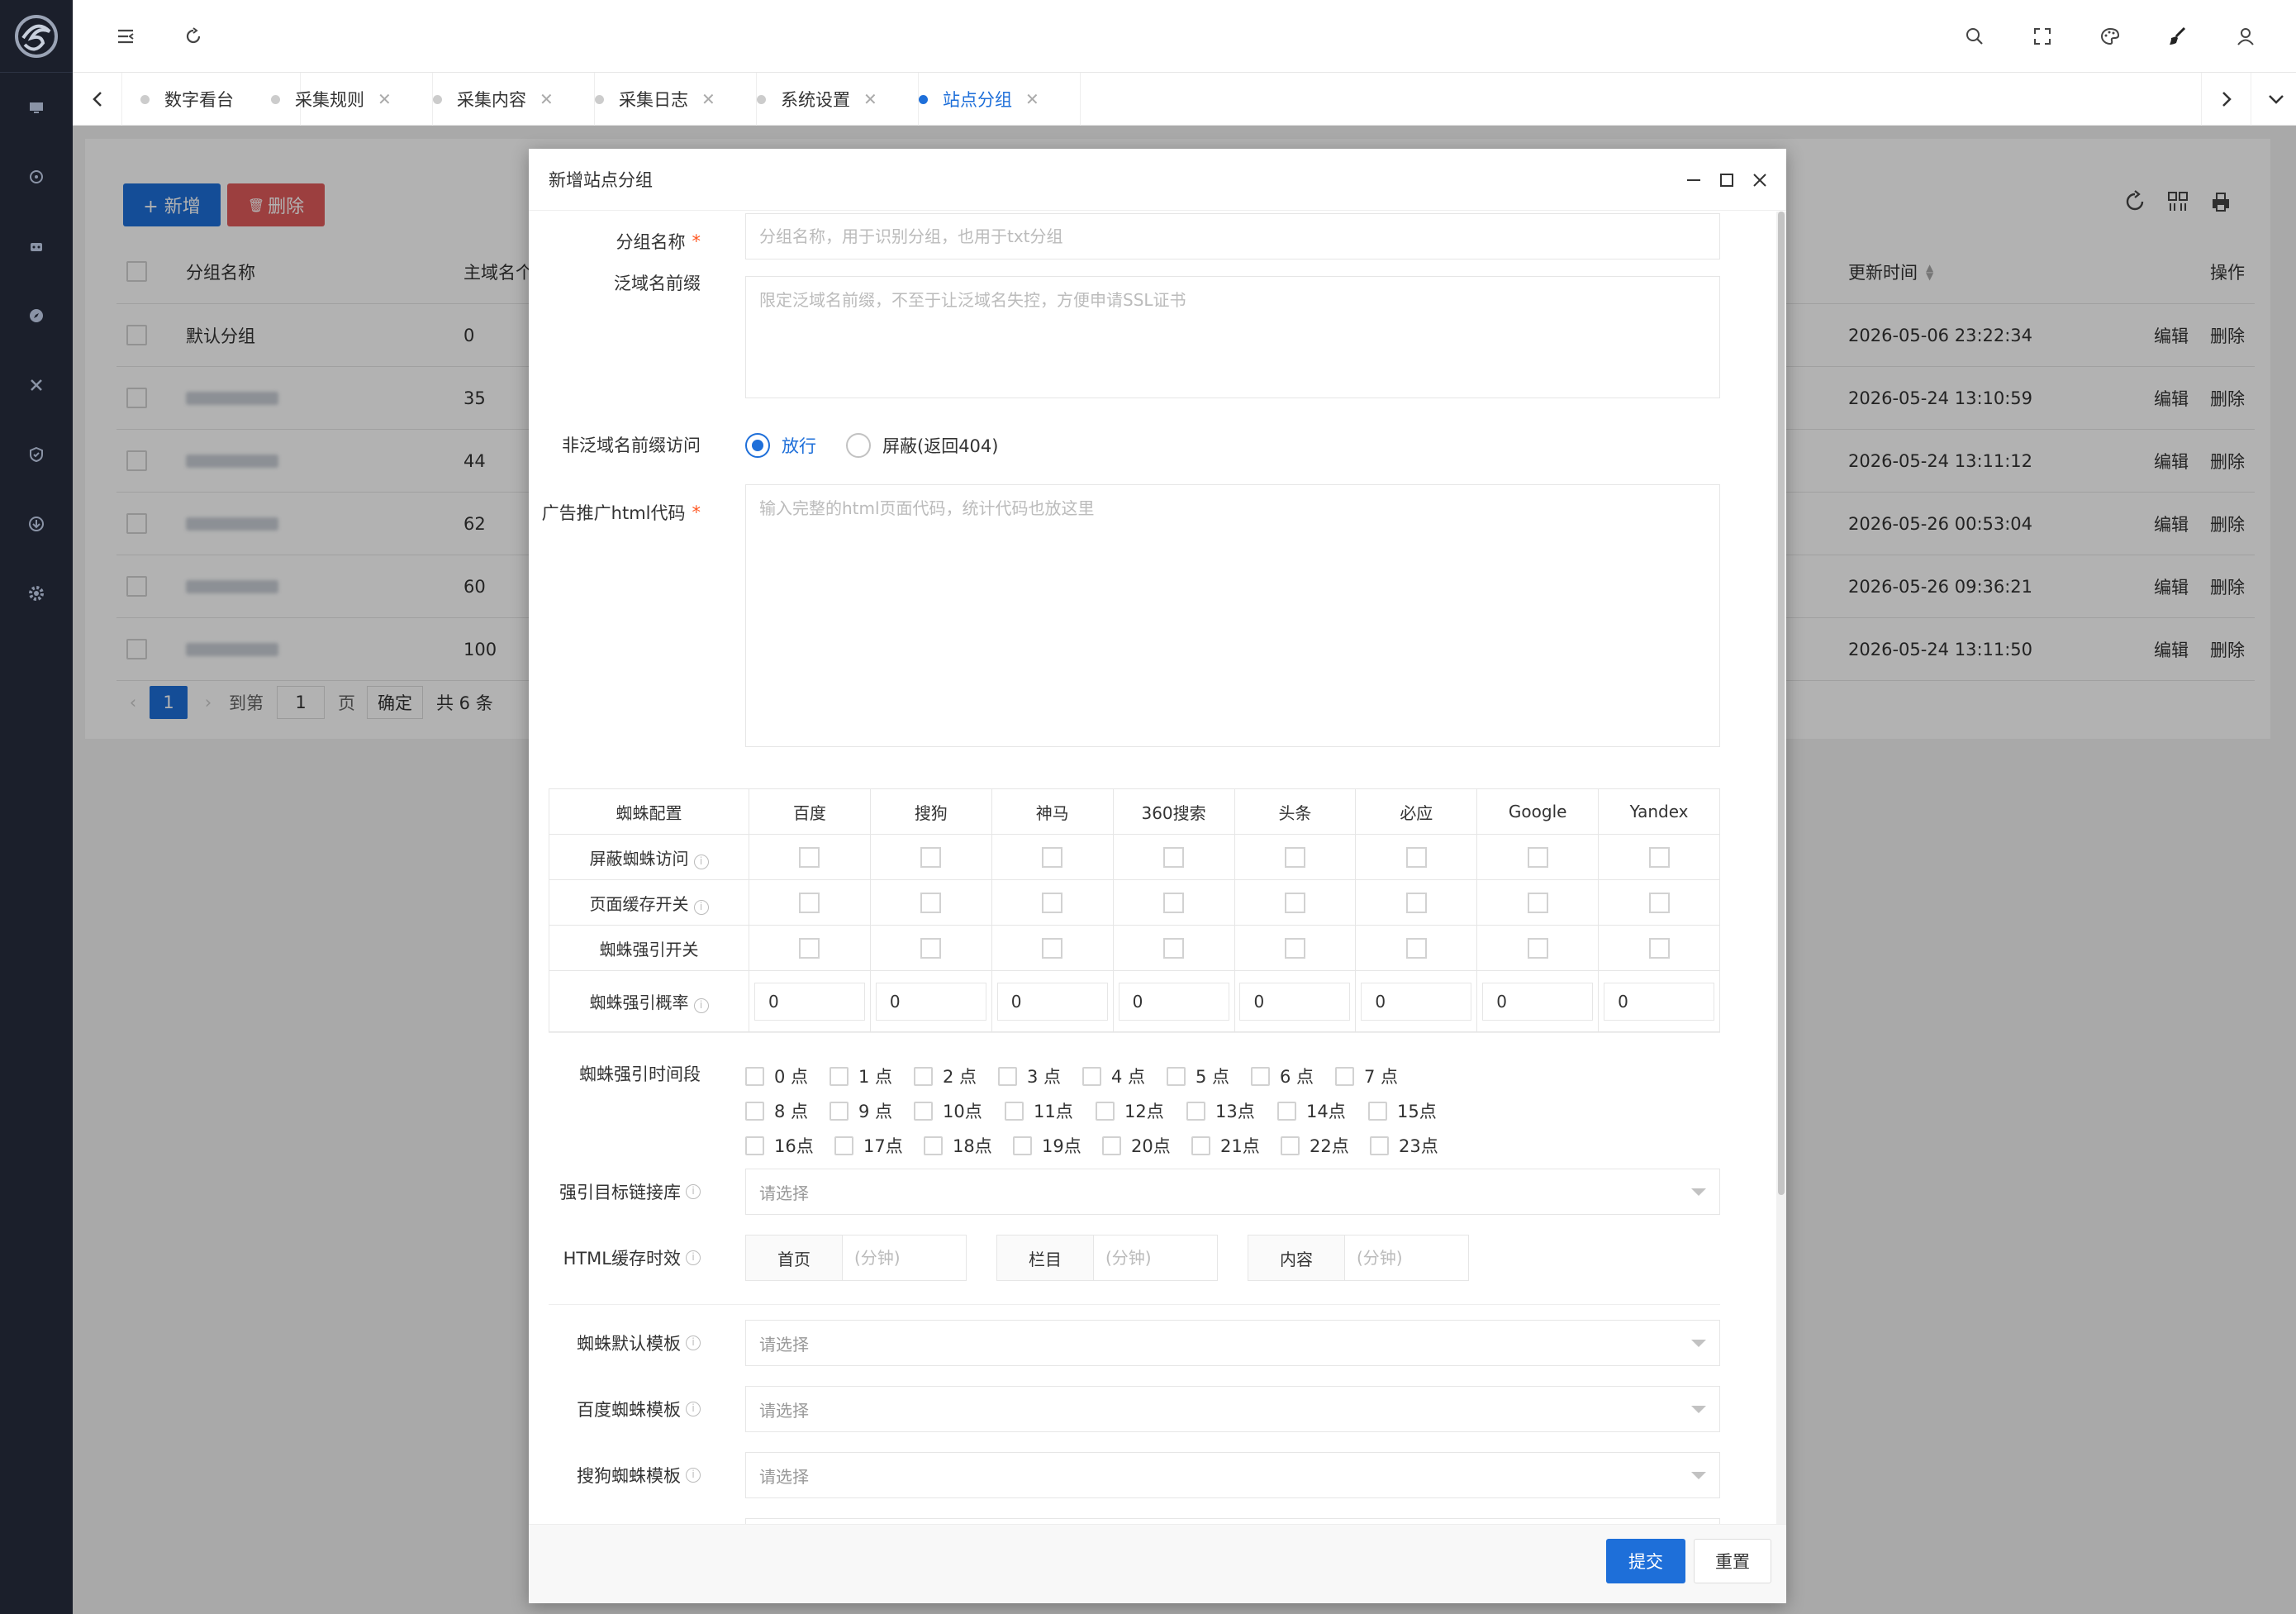  I want to click on tpl-baidu-select: 请选择, so click(1232, 1409).